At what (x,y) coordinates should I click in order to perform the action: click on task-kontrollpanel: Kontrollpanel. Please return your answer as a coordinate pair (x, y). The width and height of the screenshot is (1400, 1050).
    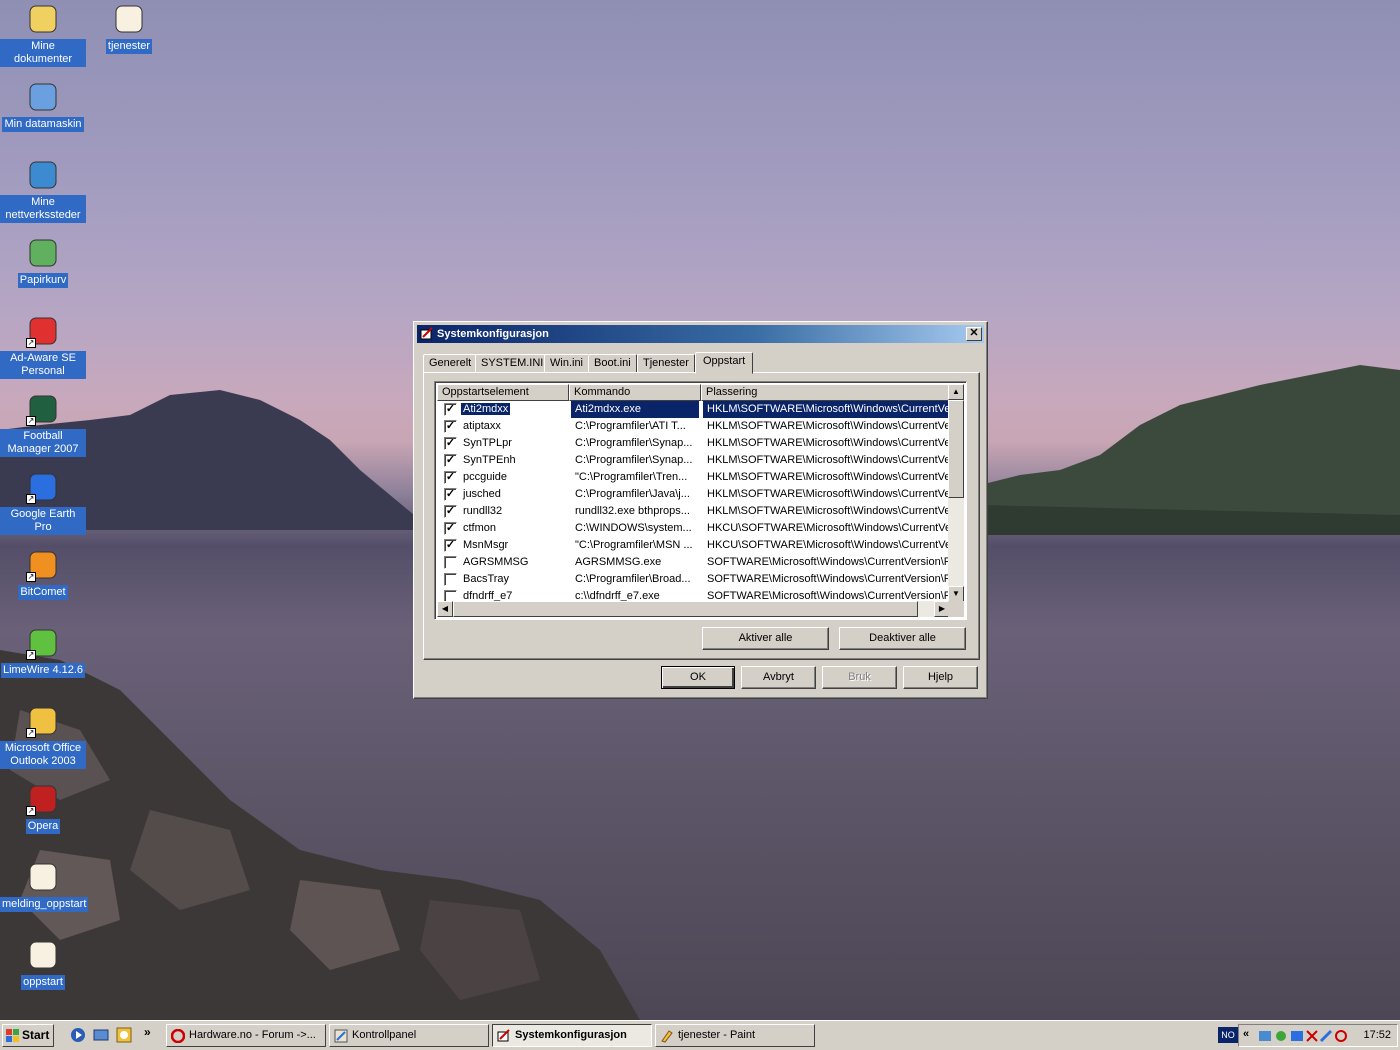
    Looking at the image, I should click on (409, 1035).